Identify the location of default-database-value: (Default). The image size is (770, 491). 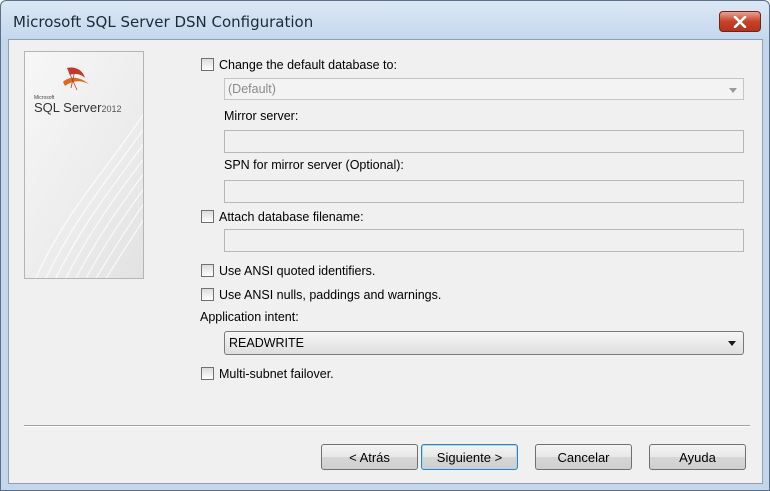
(252, 89).